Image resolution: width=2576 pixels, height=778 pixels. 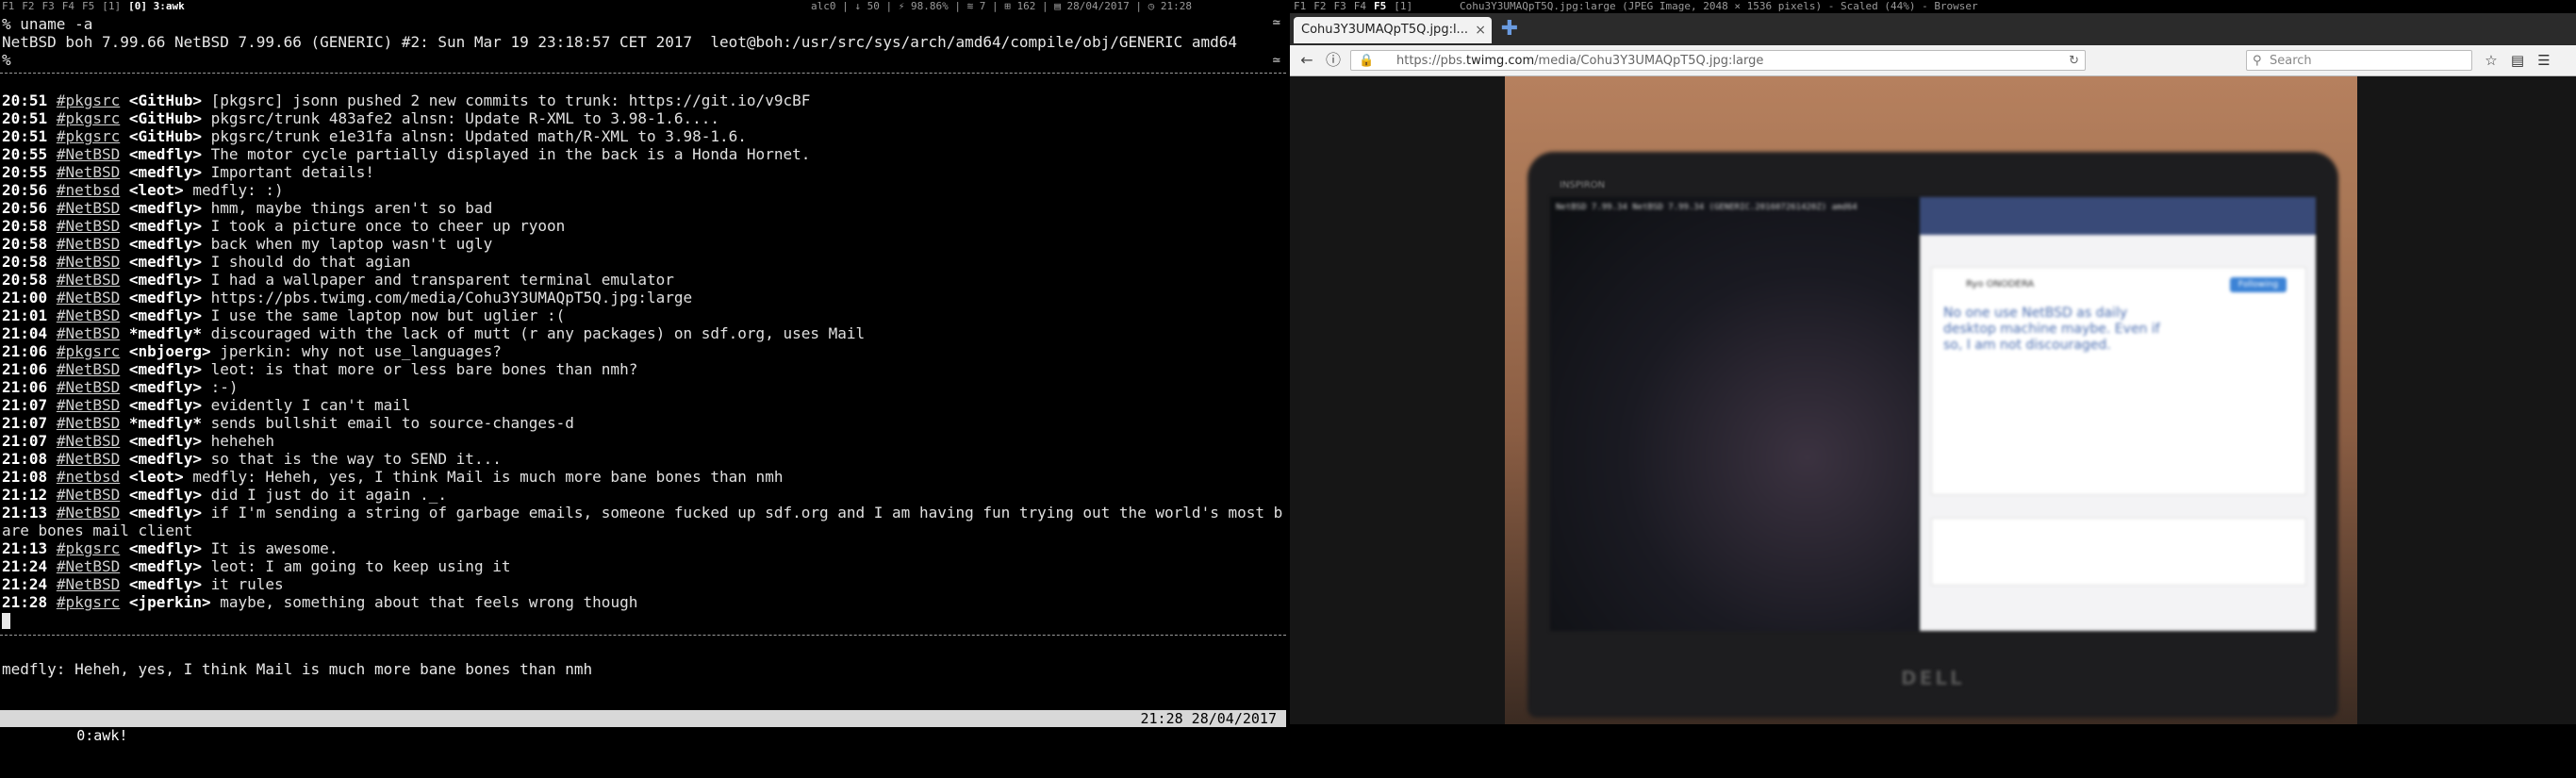 I want to click on wm-right-tabs: F1 F2 F3 F4 F5 [1], so click(x=1357, y=6).